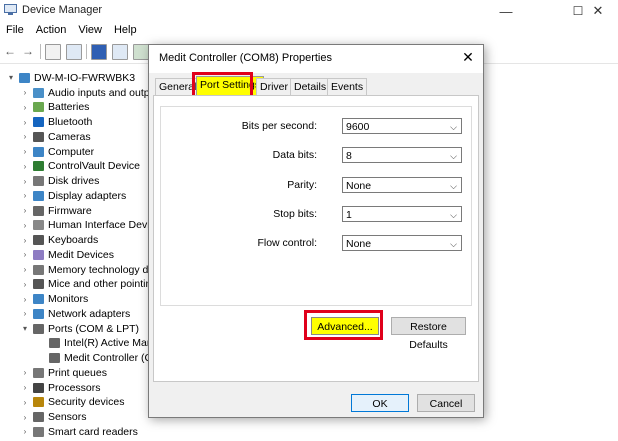 This screenshot has height=441, width=618. Describe the element at coordinates (468, 57) in the screenshot. I see `dialog-close-icon: ✕` at that location.